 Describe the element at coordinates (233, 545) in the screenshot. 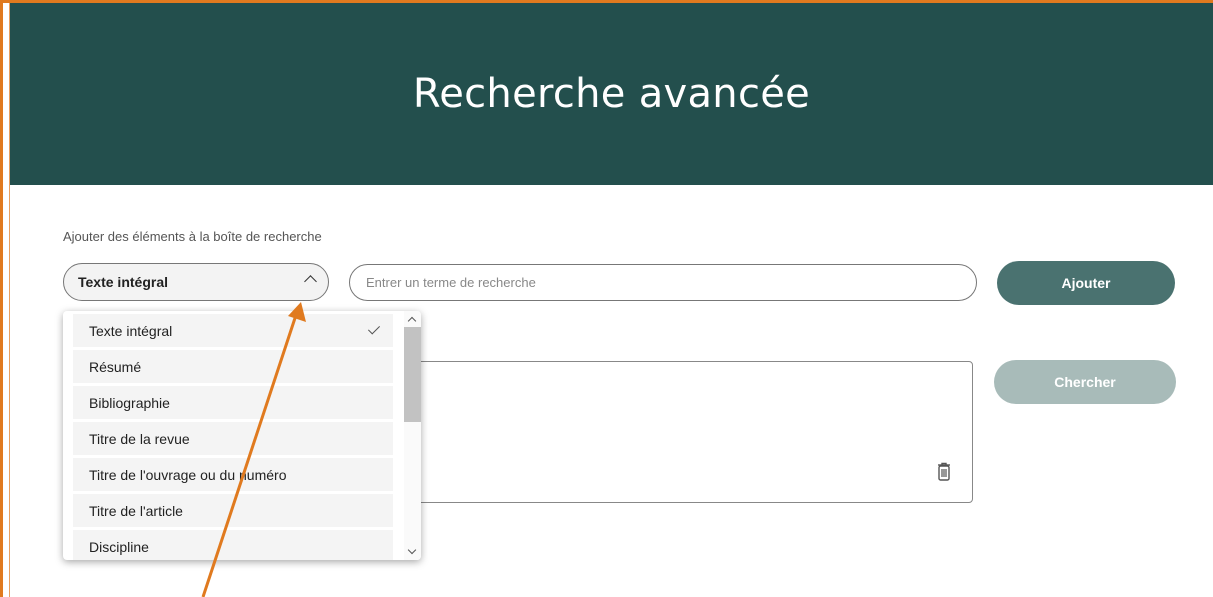

I see `dropdown-item: Discipline` at that location.